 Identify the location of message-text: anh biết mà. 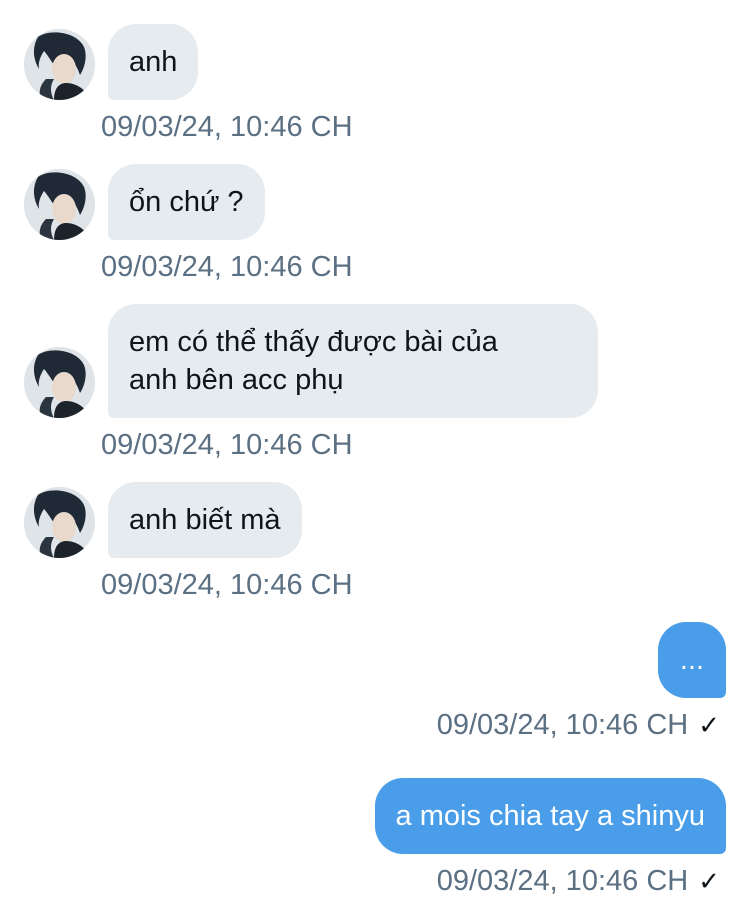
(205, 520).